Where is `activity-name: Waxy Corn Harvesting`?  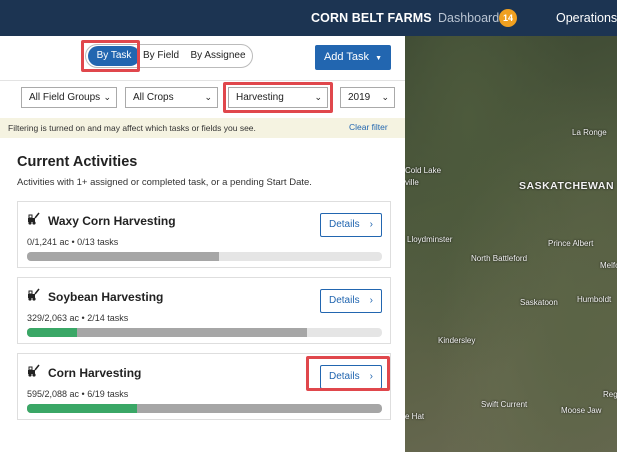 activity-name: Waxy Corn Harvesting is located at coordinates (112, 221).